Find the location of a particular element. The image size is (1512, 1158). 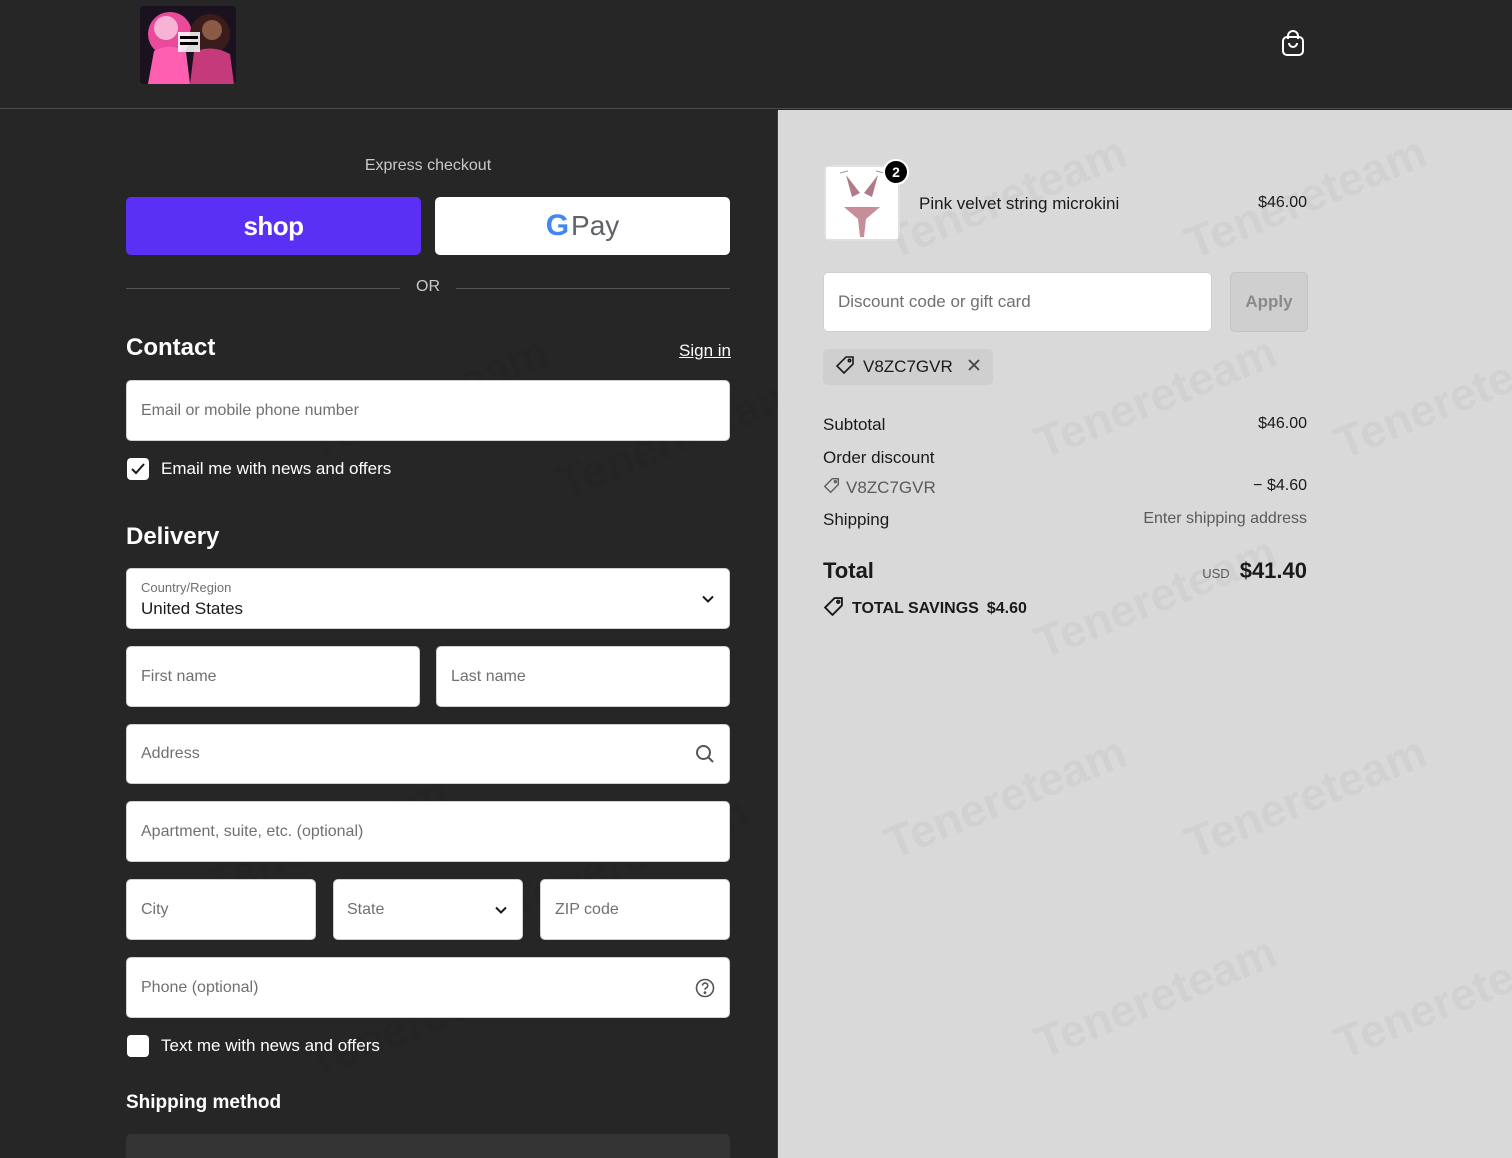

address-field: Address is located at coordinates (428, 754).